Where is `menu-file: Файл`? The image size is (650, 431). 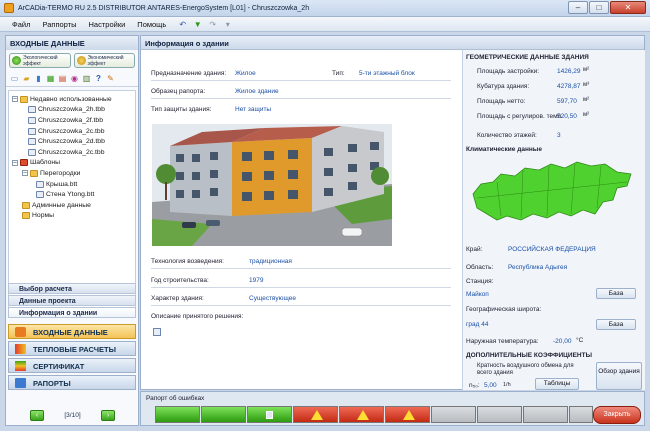 menu-file: Файл is located at coordinates (21, 24).